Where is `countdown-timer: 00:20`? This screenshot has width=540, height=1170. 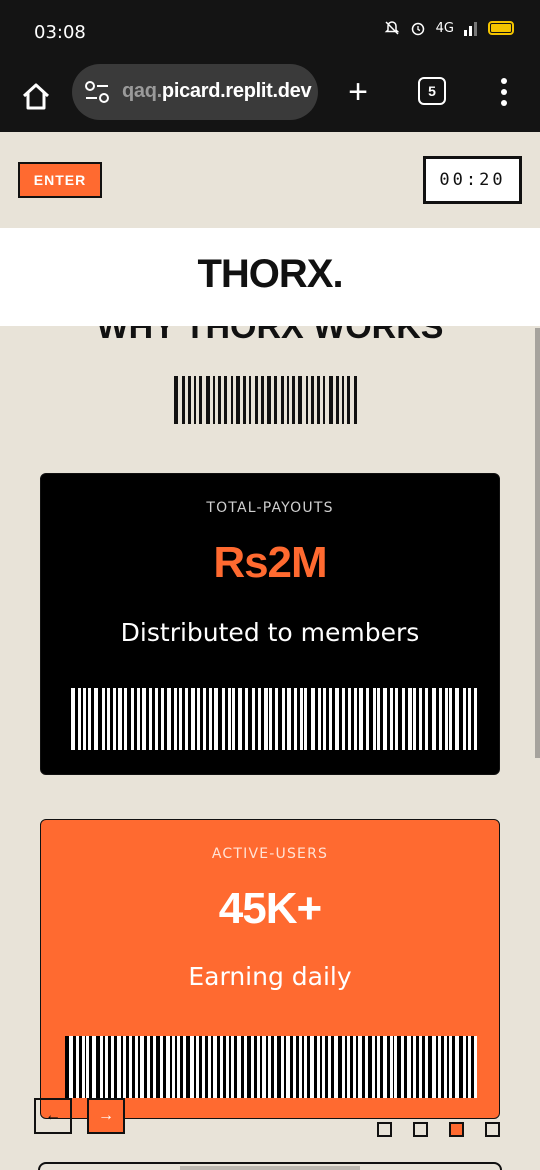
countdown-timer: 00:20 is located at coordinates (472, 180).